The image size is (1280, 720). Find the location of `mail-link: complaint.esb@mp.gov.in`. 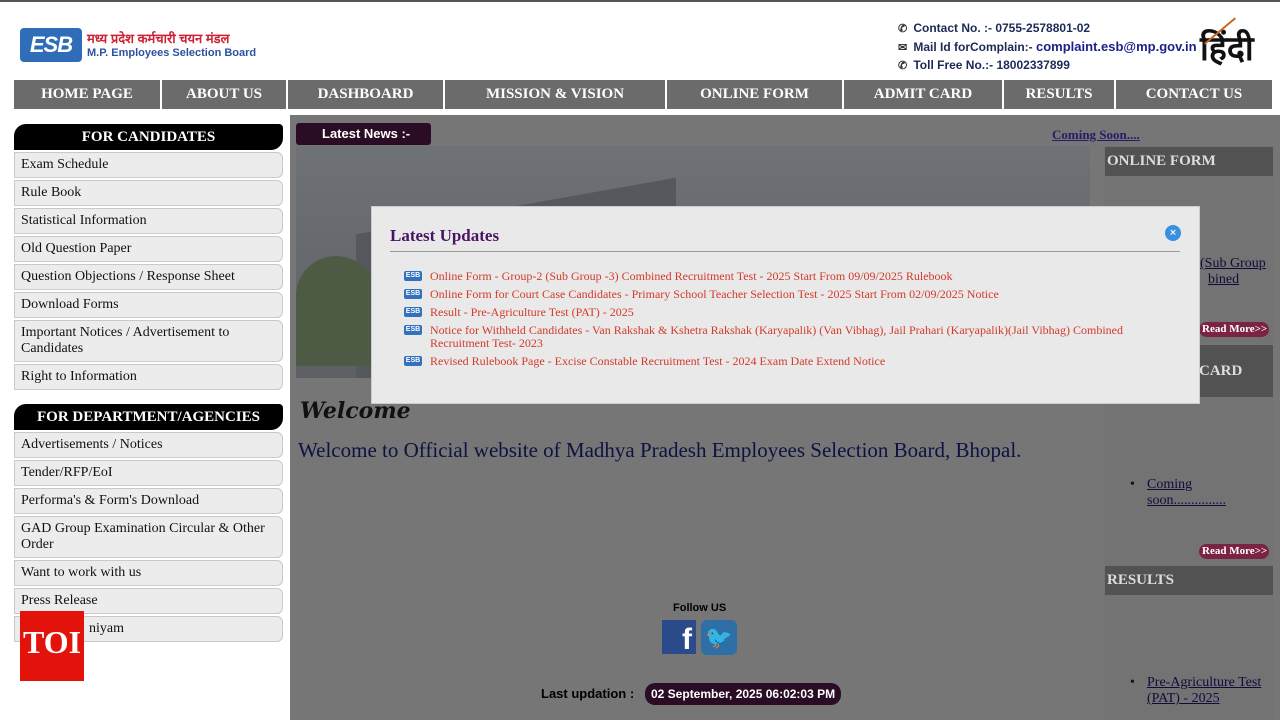

mail-link: complaint.esb@mp.gov.in is located at coordinates (1116, 46).